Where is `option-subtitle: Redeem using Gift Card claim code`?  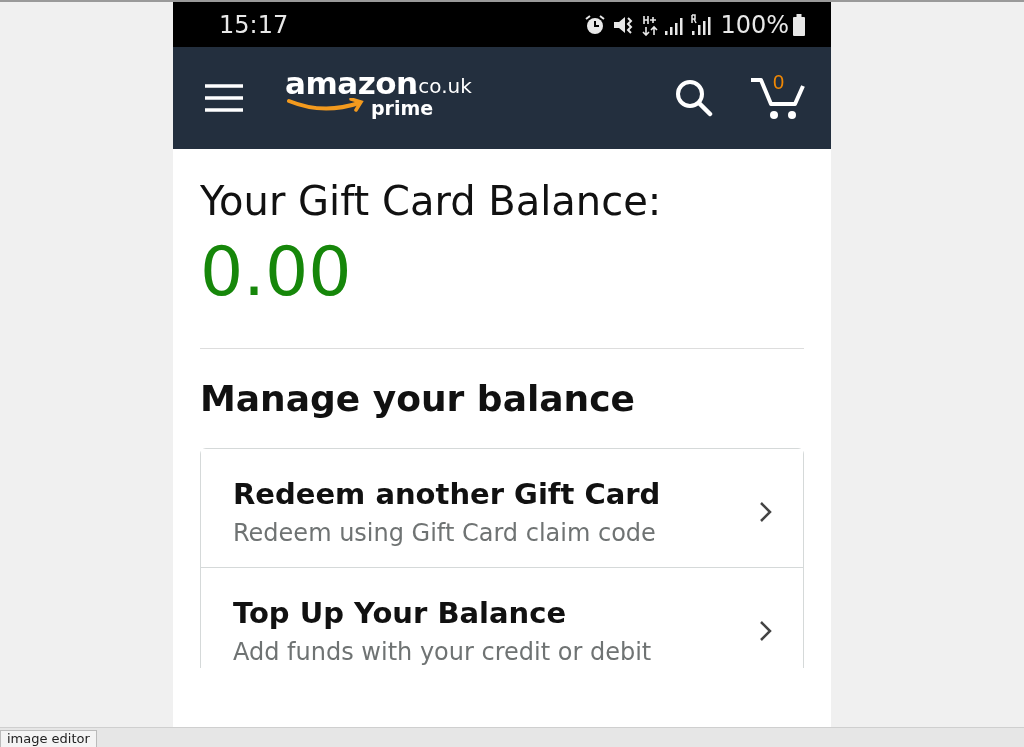 option-subtitle: Redeem using Gift Card claim code is located at coordinates (445, 533).